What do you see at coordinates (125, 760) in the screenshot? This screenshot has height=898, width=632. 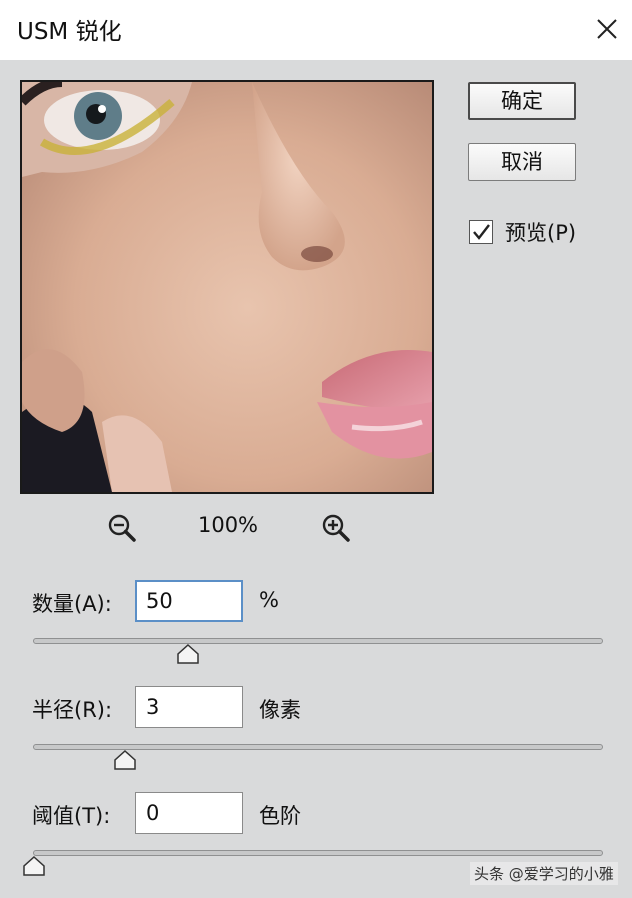 I see `radius-slider-thumb` at bounding box center [125, 760].